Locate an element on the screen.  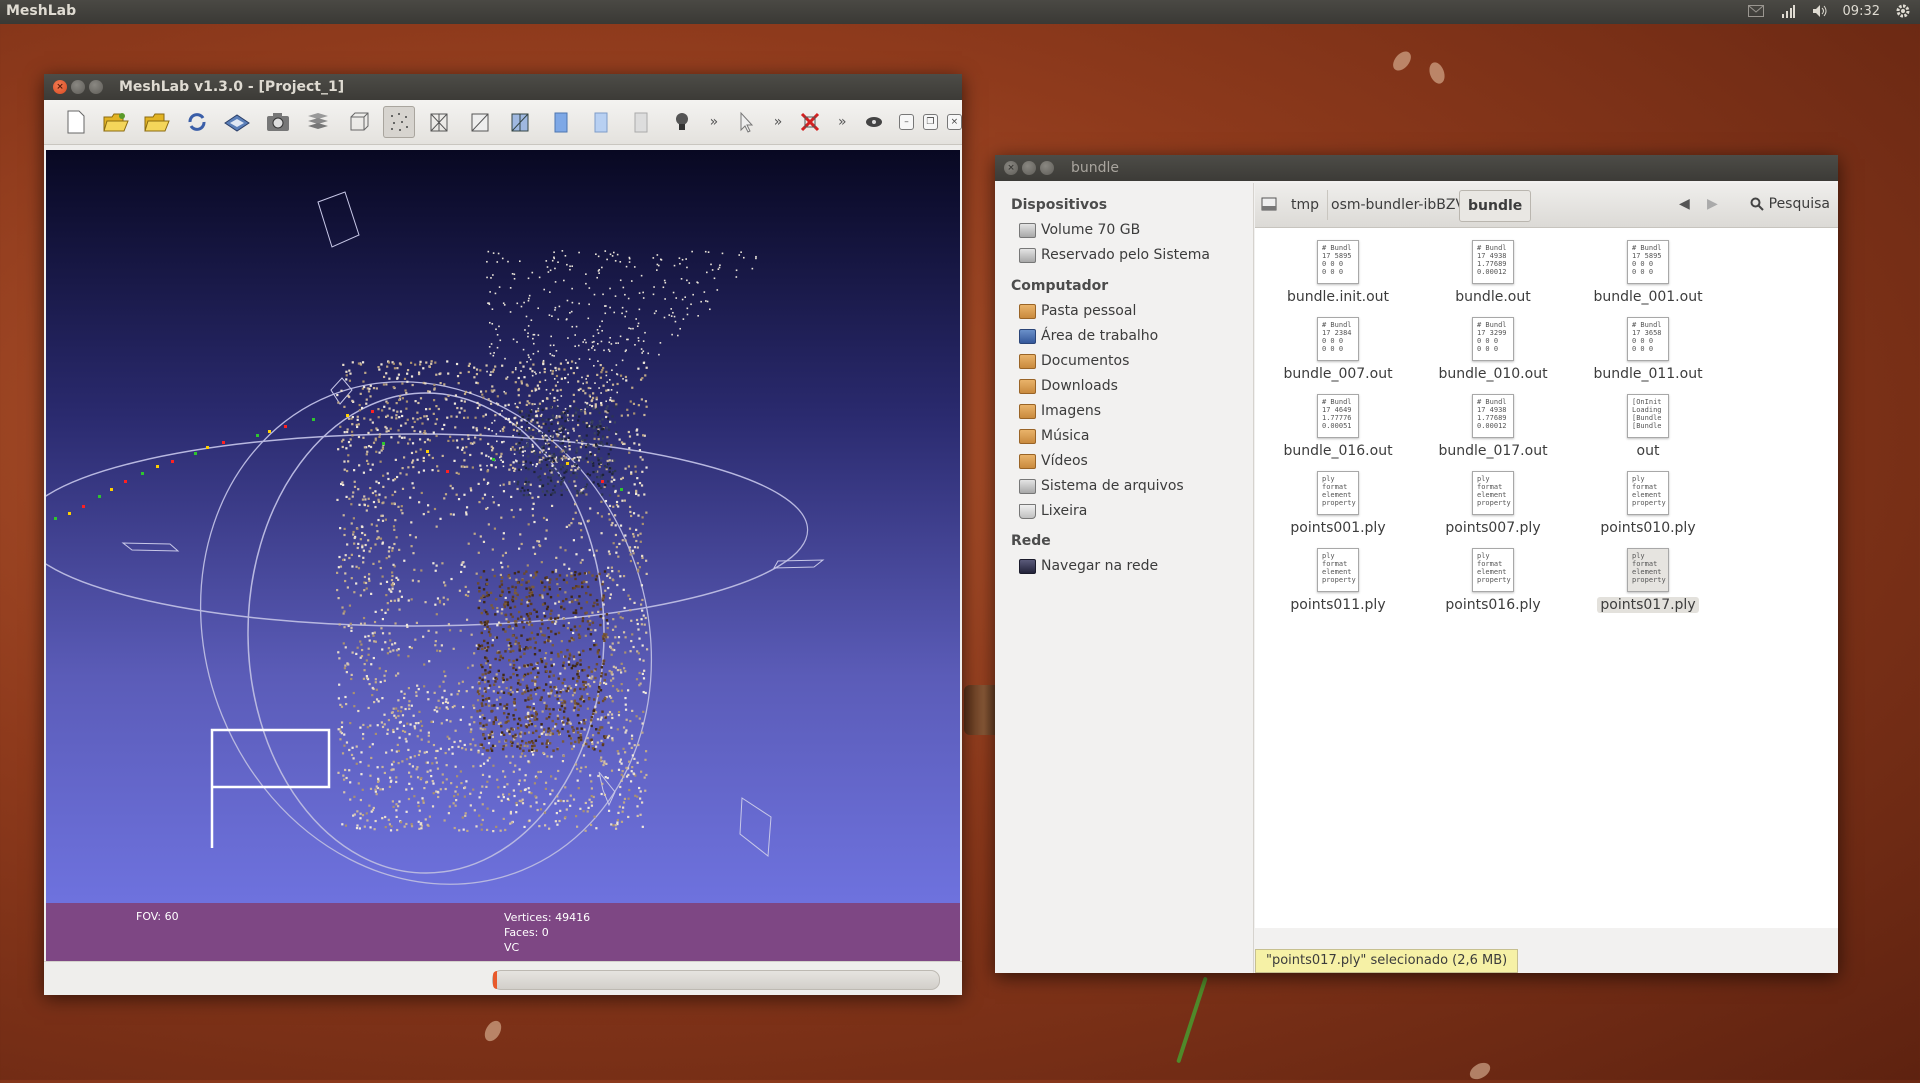
file-name: bundle_011.out is located at coordinates (1648, 374).